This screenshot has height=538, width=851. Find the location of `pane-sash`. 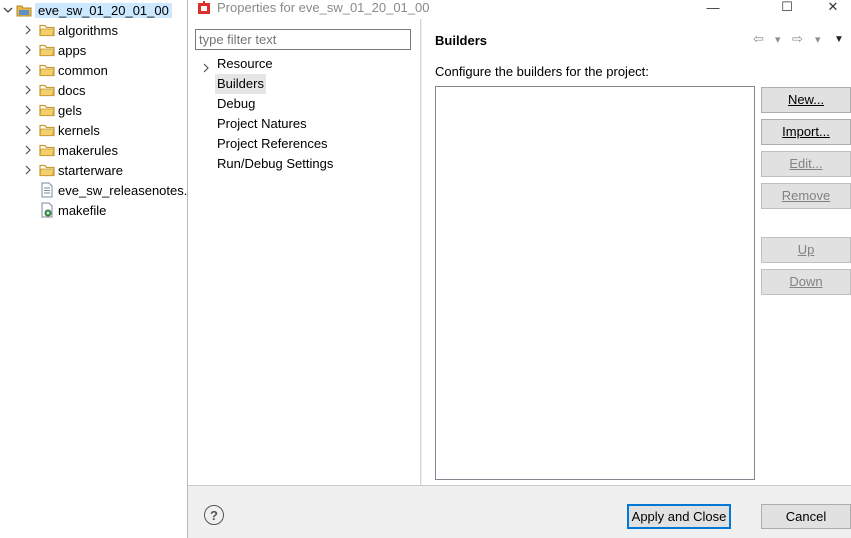

pane-sash is located at coordinates (421, 252).